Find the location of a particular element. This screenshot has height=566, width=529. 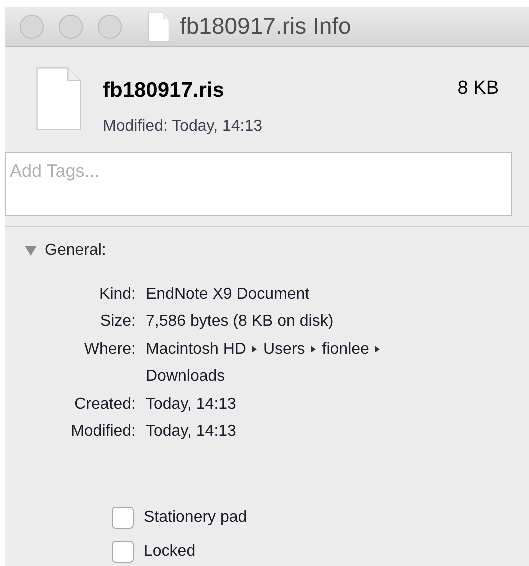

property-label: Created: is located at coordinates (105, 404).